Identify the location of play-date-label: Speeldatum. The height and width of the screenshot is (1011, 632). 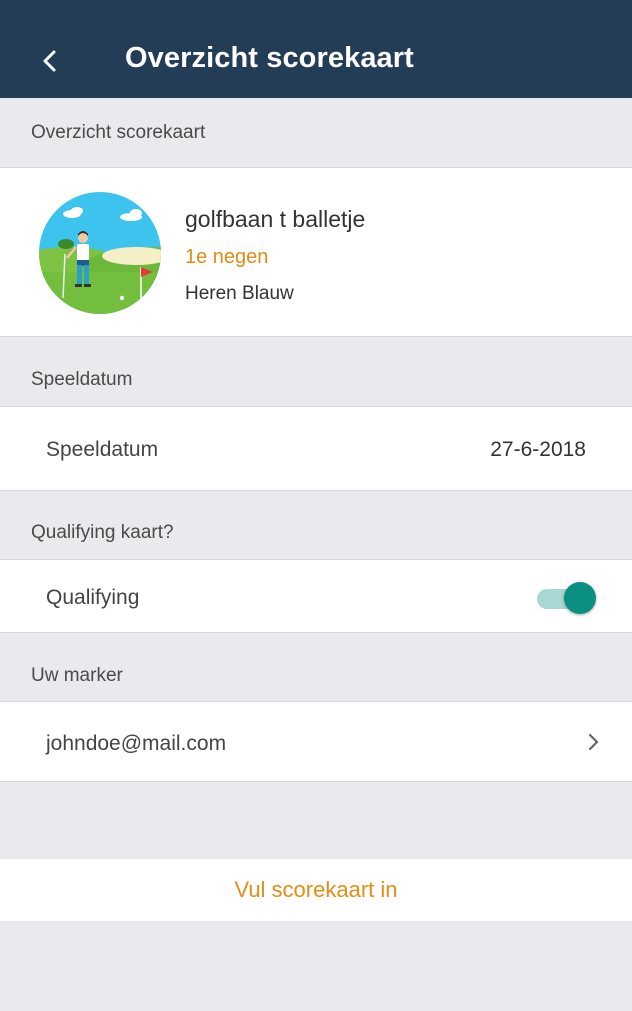
(102, 449).